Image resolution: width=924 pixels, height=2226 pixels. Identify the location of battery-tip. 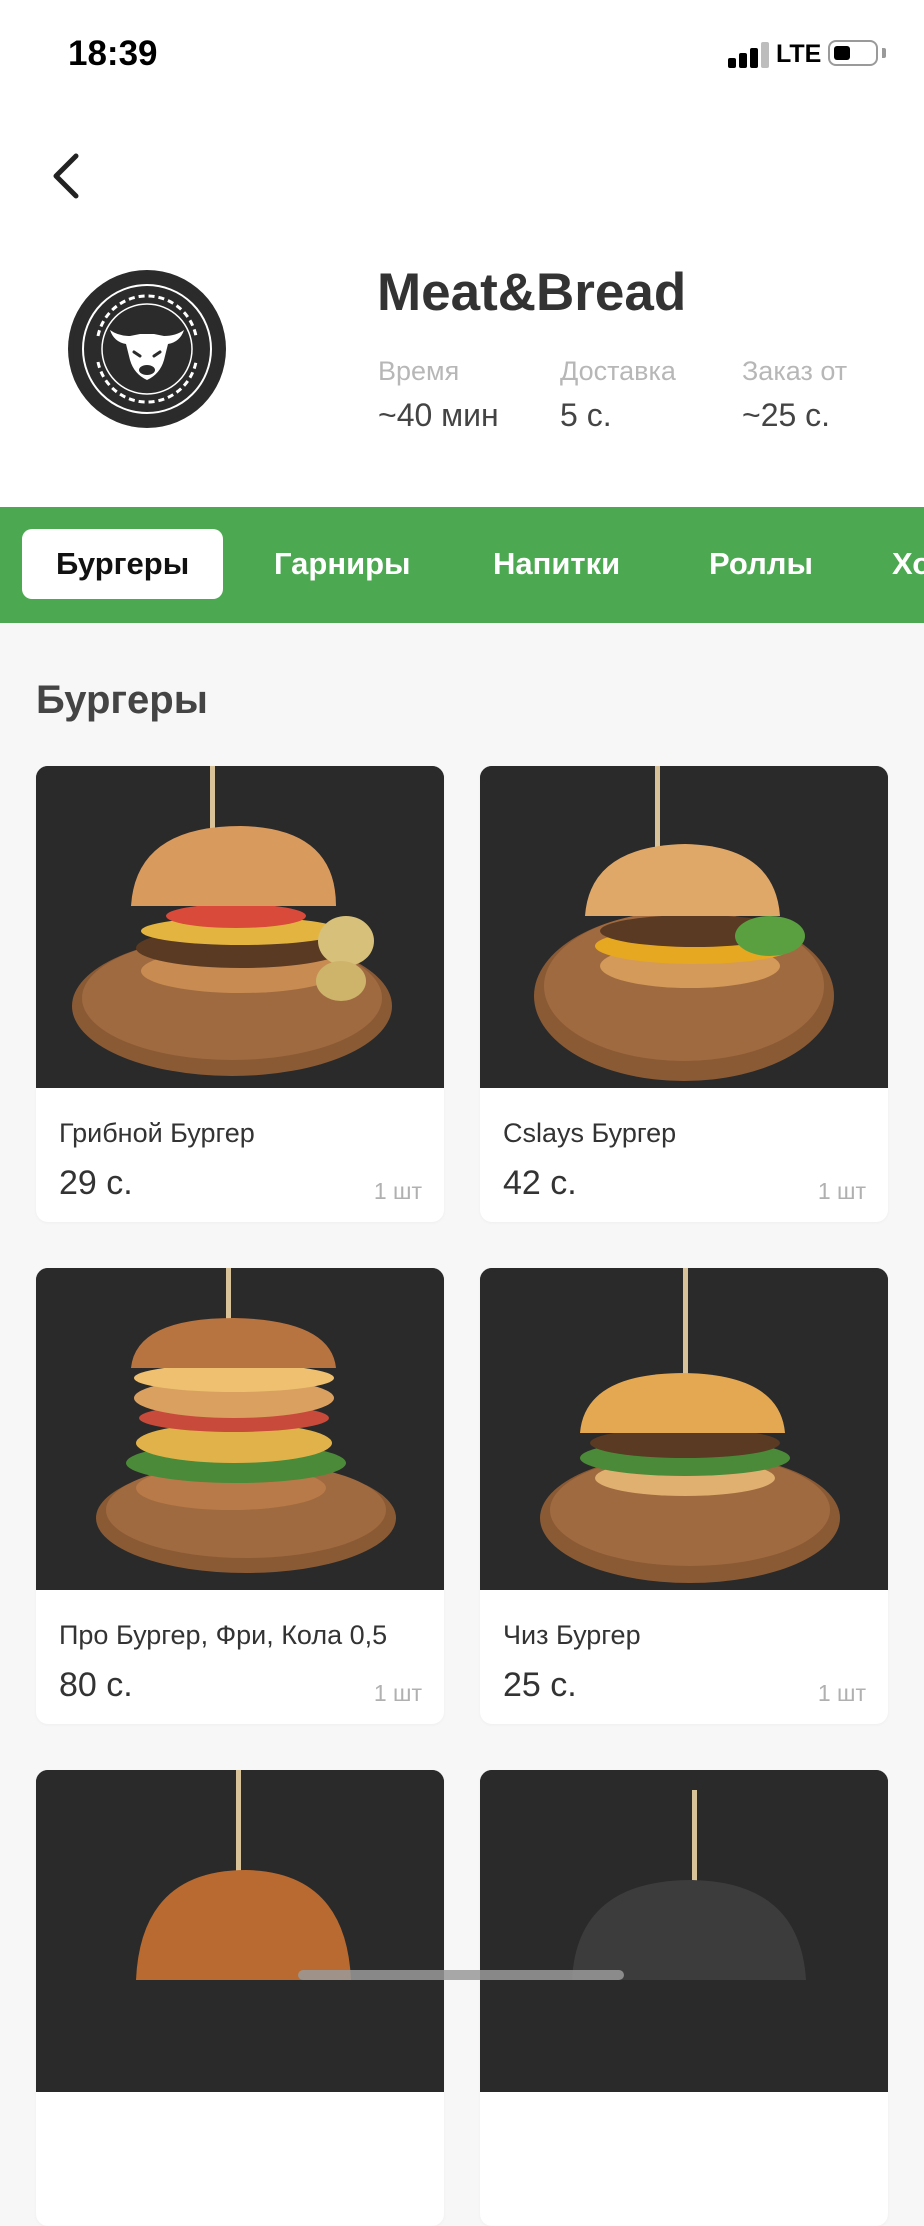
(884, 53).